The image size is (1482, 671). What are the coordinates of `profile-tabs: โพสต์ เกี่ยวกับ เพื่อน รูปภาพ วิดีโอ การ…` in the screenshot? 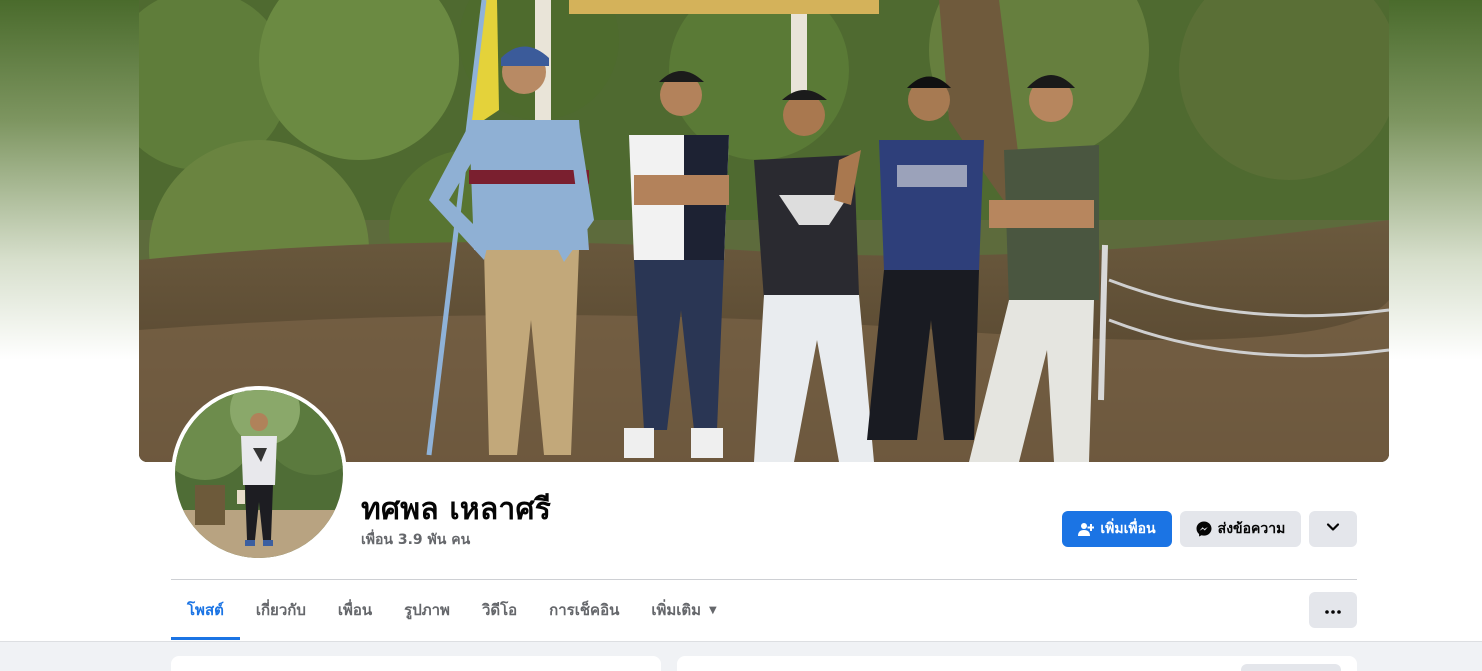 It's located at (452, 610).